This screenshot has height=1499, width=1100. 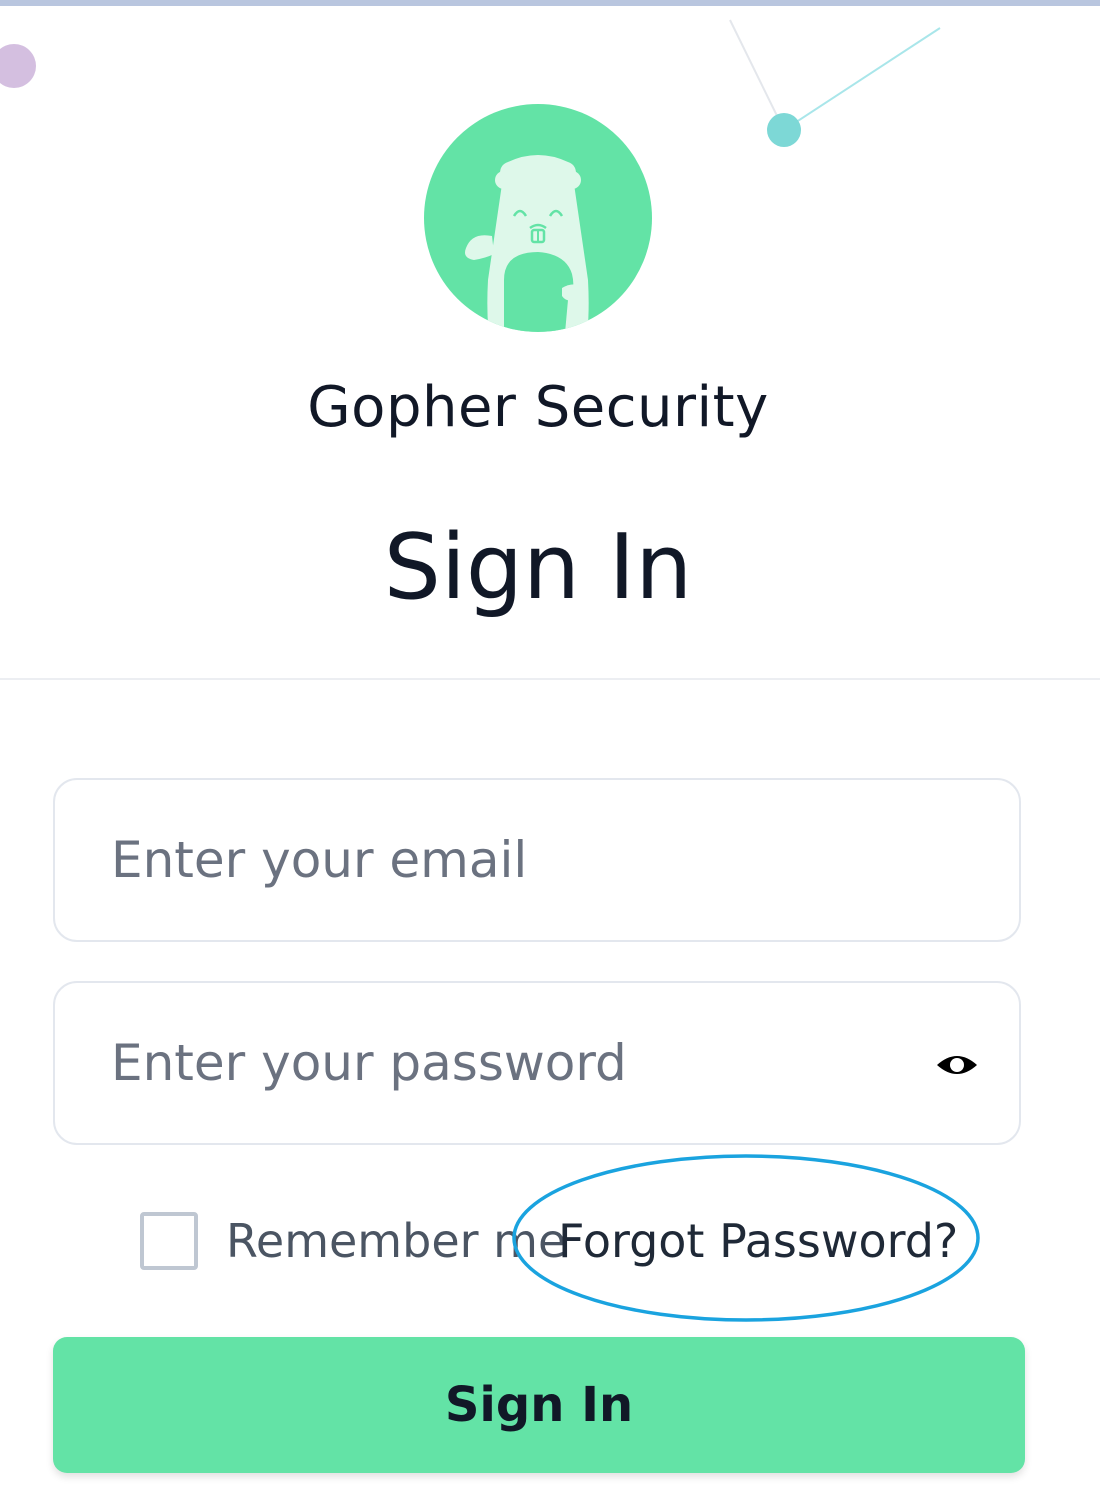 What do you see at coordinates (511, 860) in the screenshot?
I see `email-field` at bounding box center [511, 860].